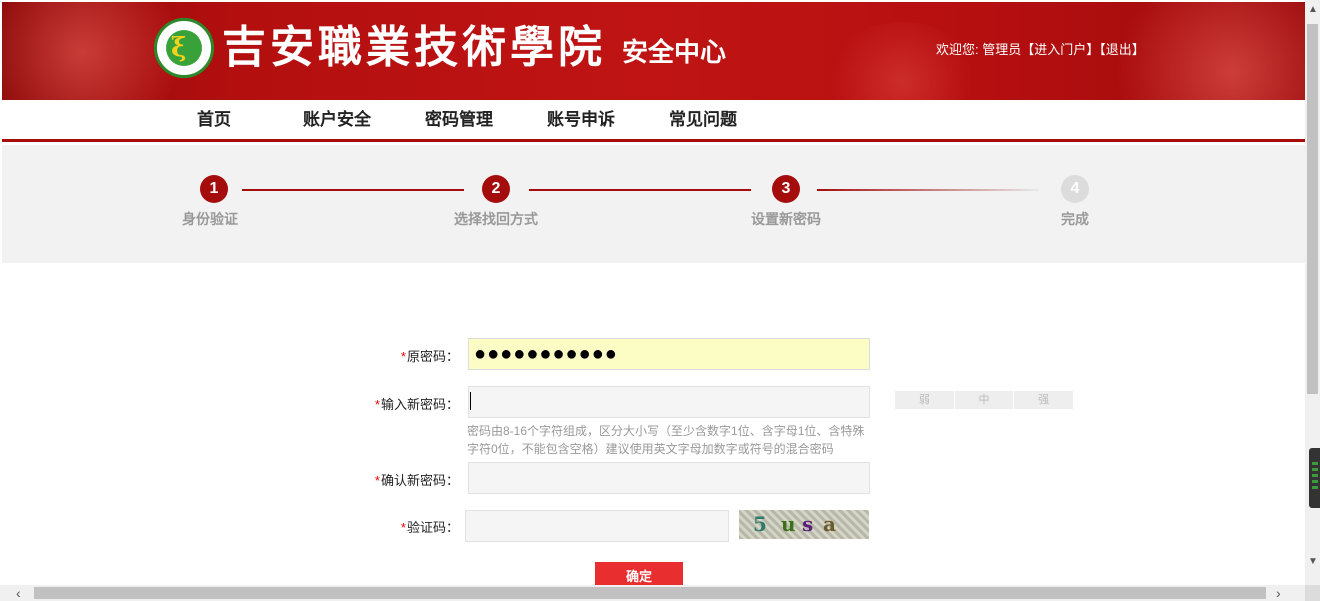  What do you see at coordinates (653, 121) in the screenshot?
I see `main-nav: 首页 账户安全 密码管理 账号申诉 常见问题` at bounding box center [653, 121].